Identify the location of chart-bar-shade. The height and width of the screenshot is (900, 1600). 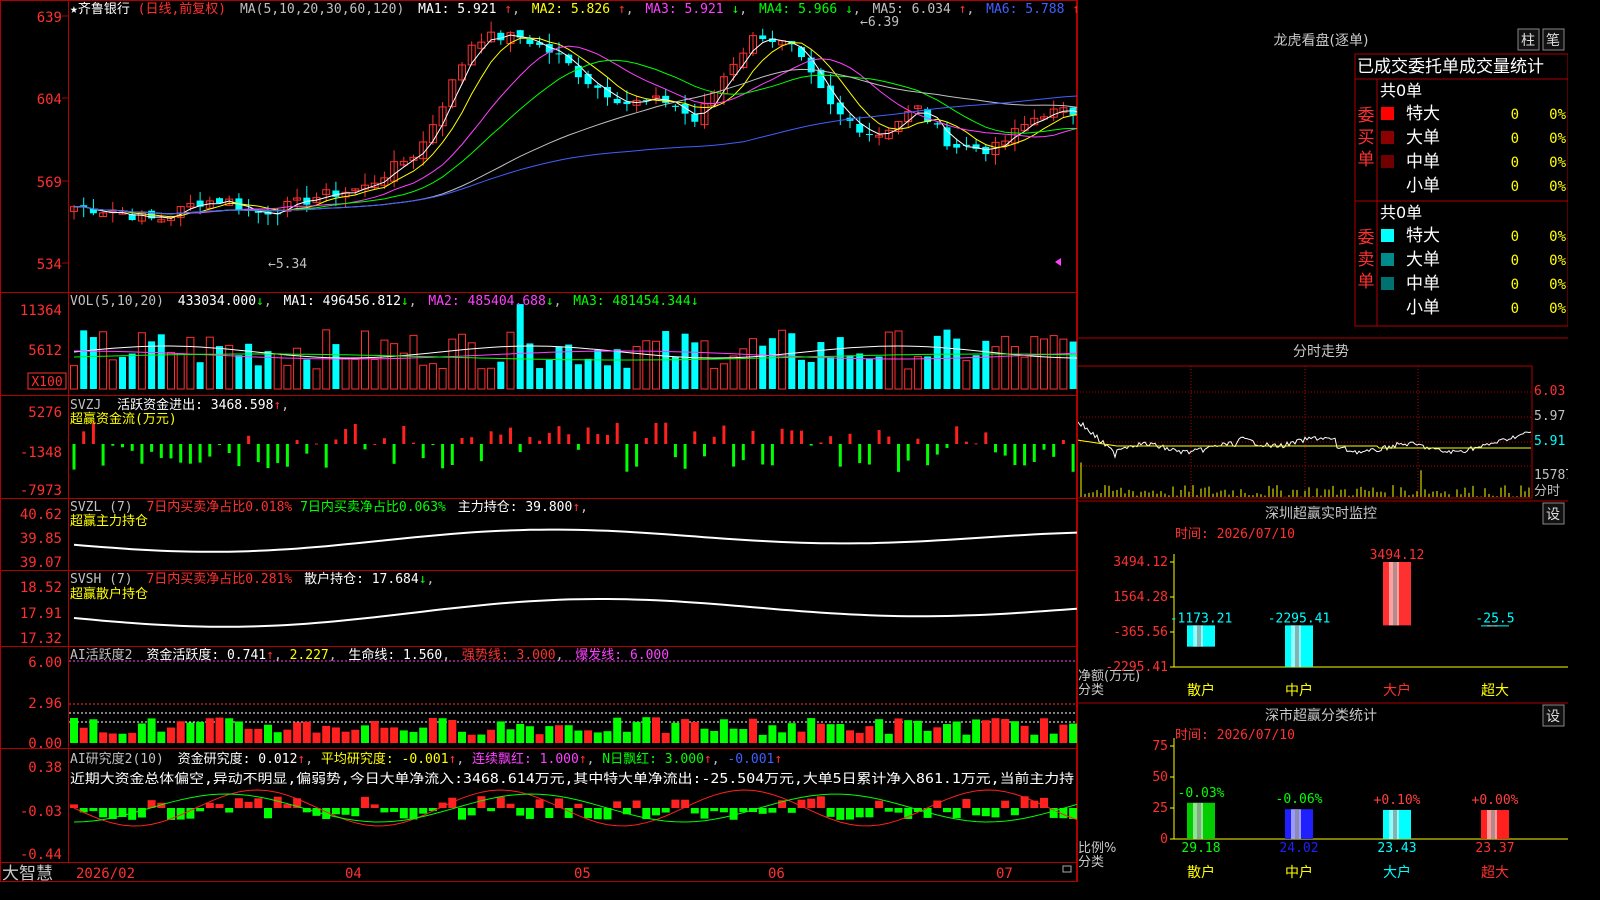
(1297, 646).